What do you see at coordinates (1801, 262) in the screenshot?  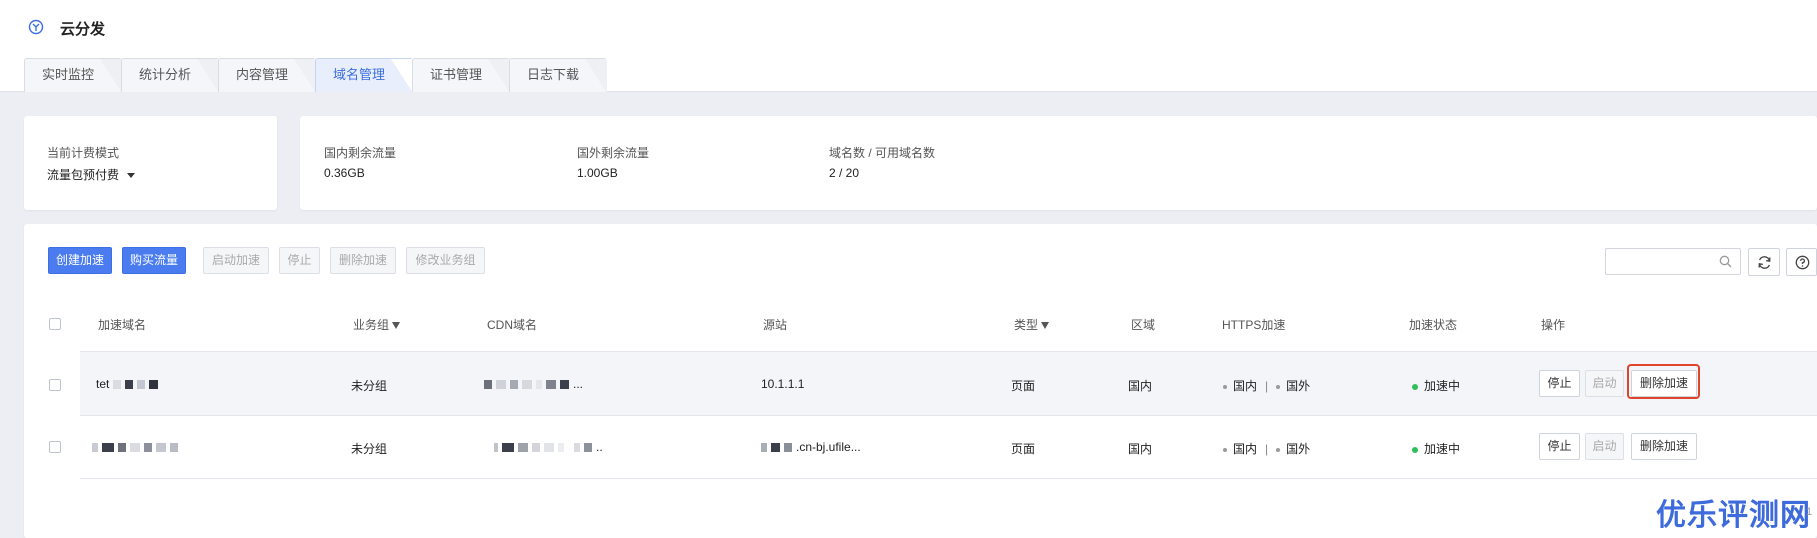 I see `help-button` at bounding box center [1801, 262].